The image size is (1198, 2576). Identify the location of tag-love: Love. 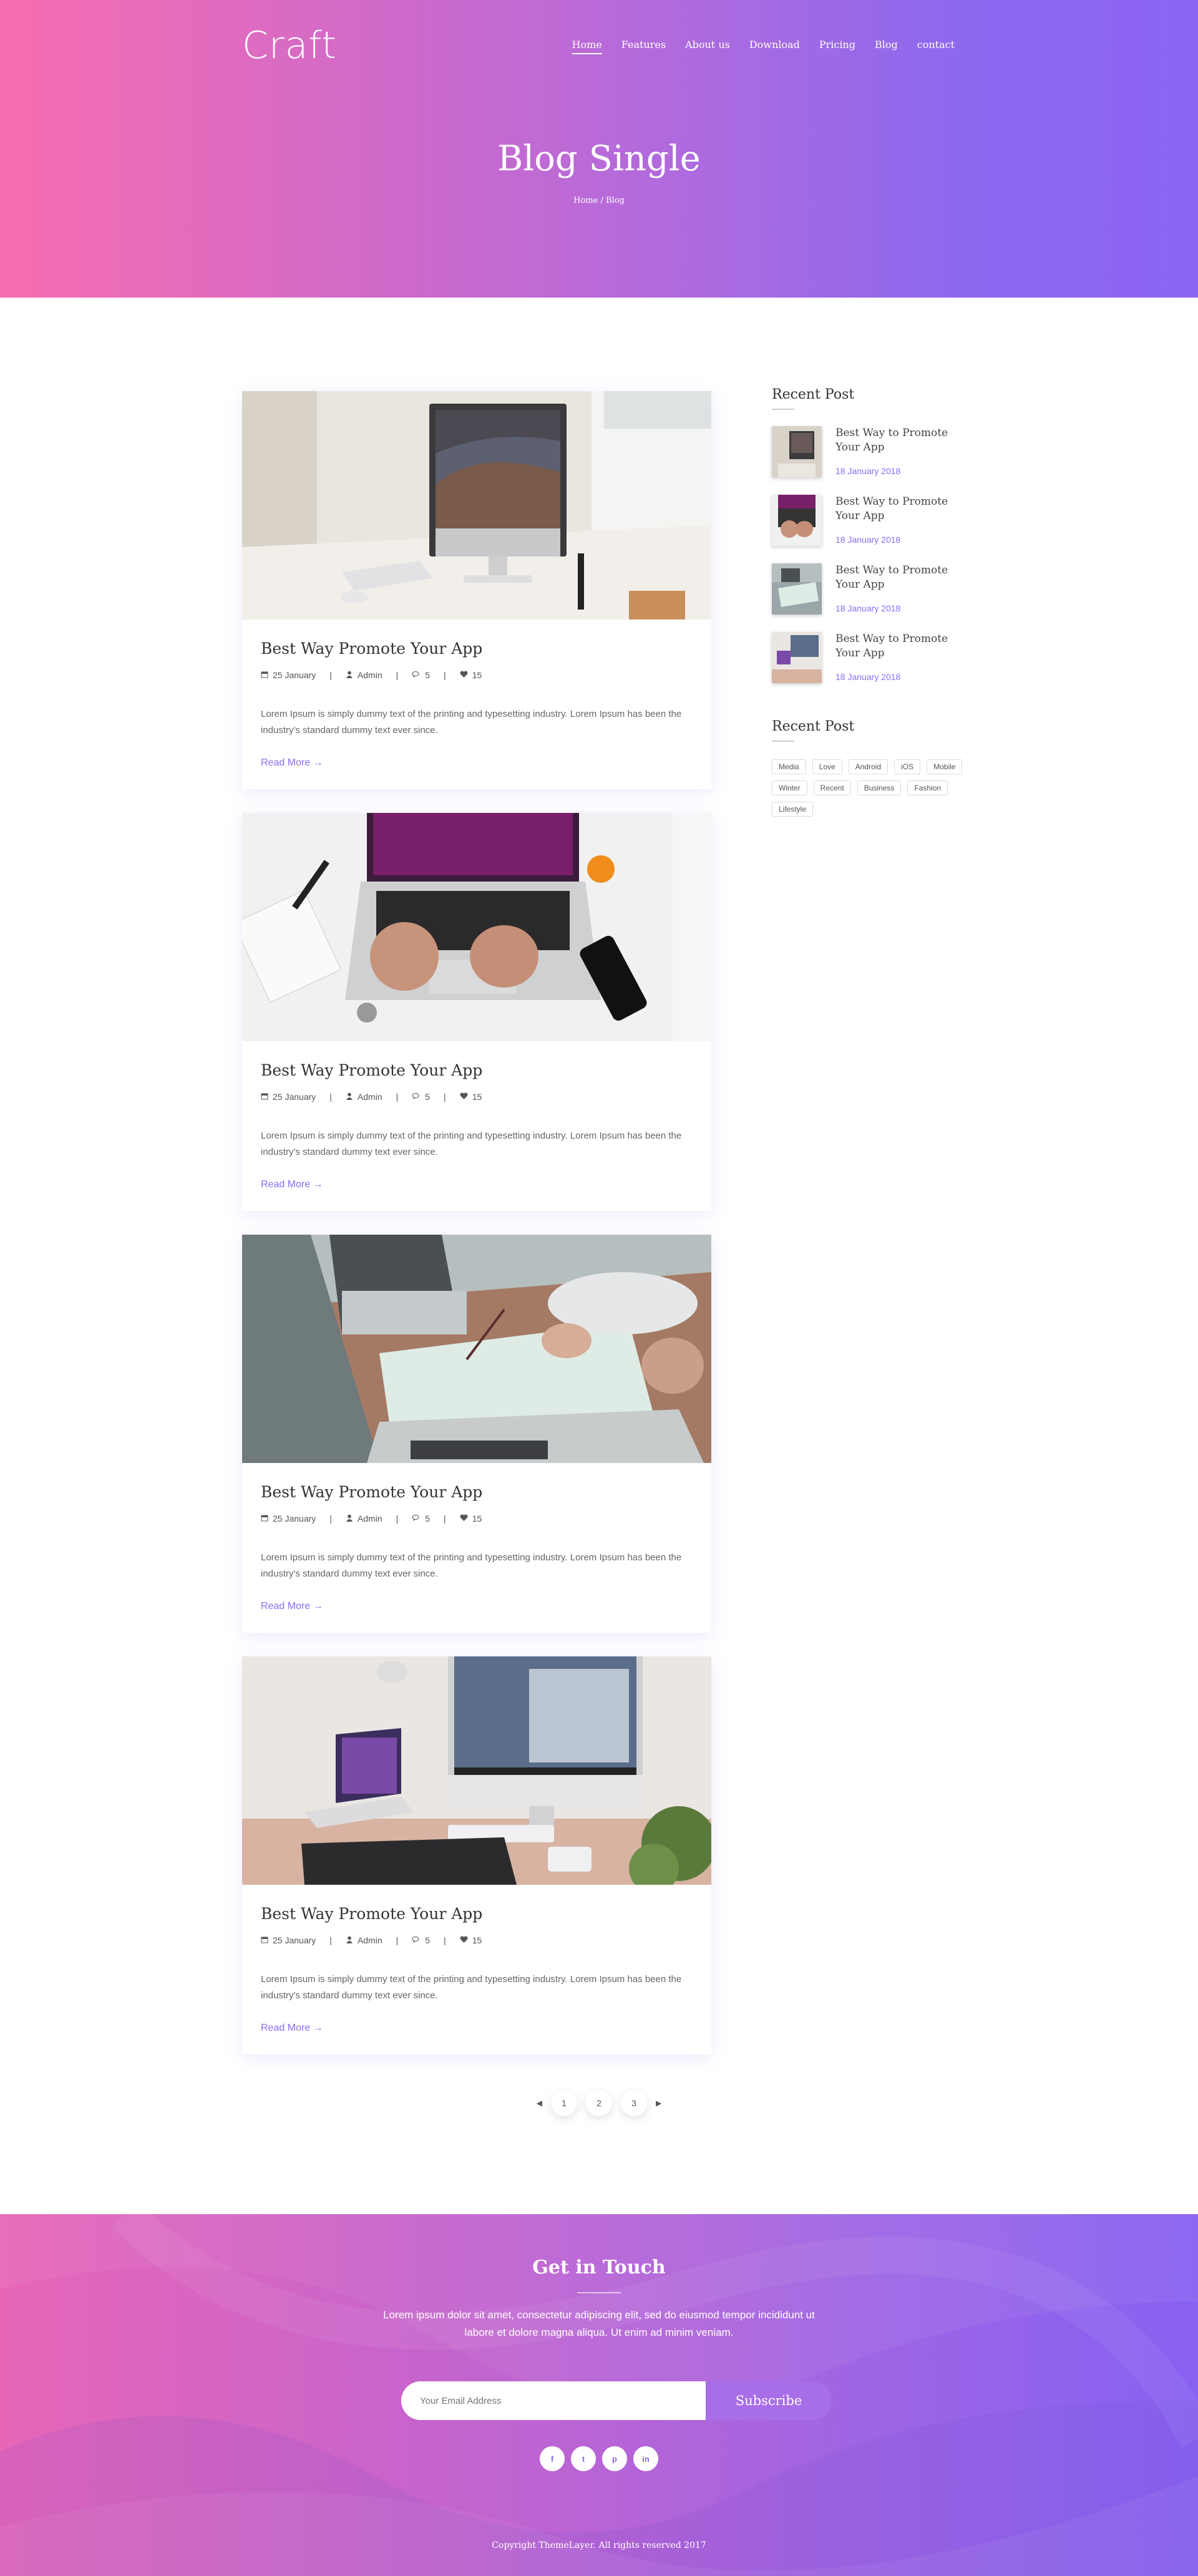
(827, 766).